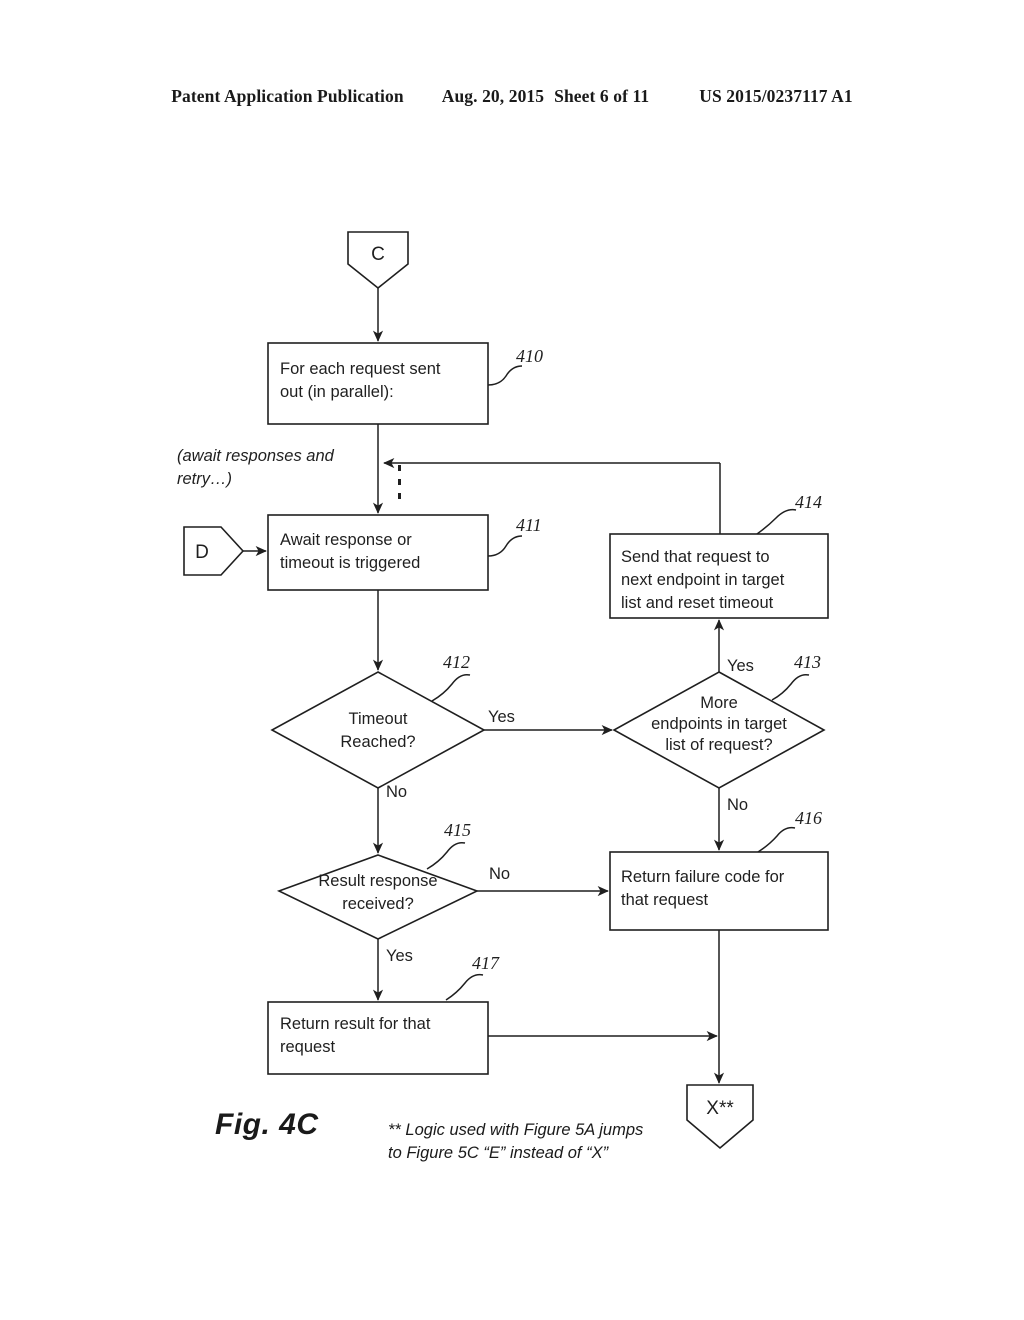  What do you see at coordinates (457, 830) in the screenshot?
I see `ref-415-label: 415` at bounding box center [457, 830].